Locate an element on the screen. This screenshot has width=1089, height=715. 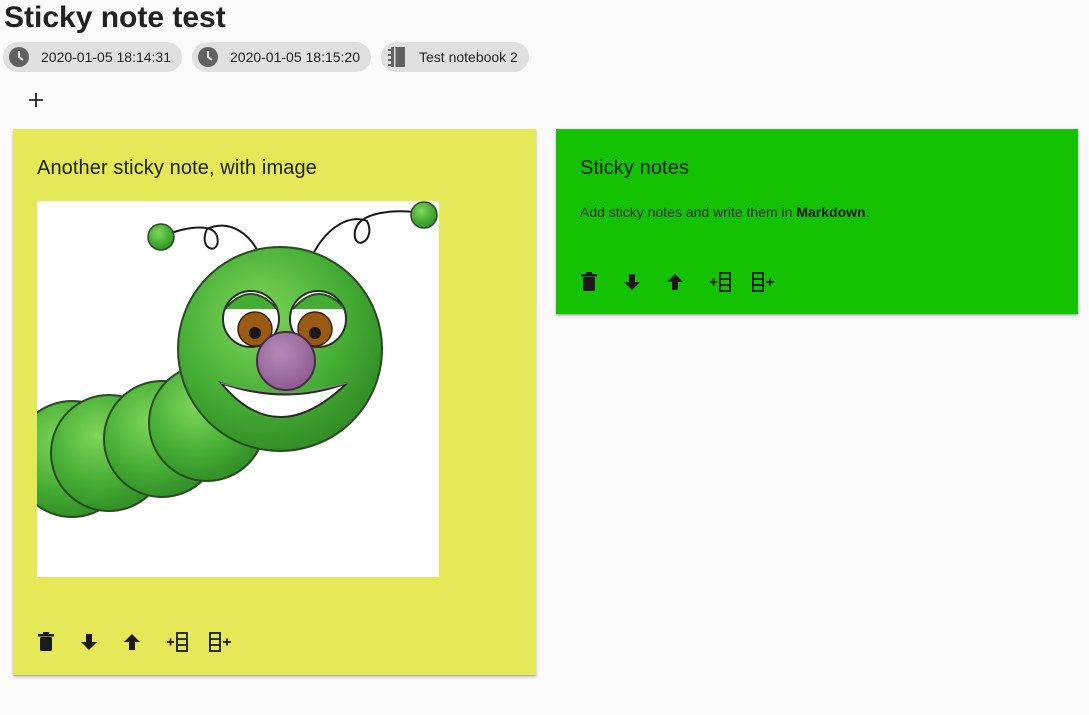
modified-date-chip: 2020-01-05 18:15:20 is located at coordinates (281, 57).